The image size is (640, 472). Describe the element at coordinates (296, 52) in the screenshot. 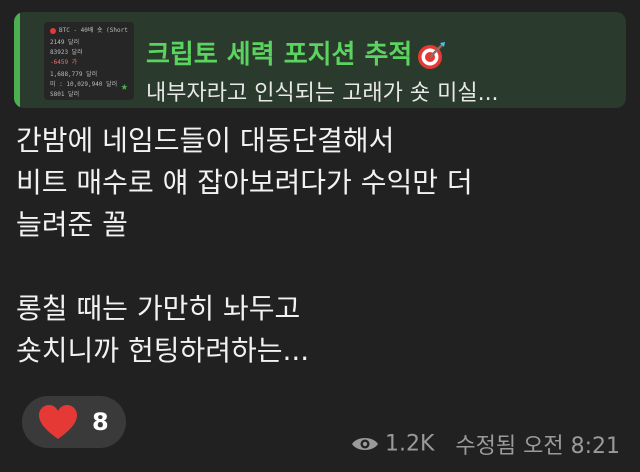

I see `reply-title: 크립토 세력 포지션 추적` at that location.